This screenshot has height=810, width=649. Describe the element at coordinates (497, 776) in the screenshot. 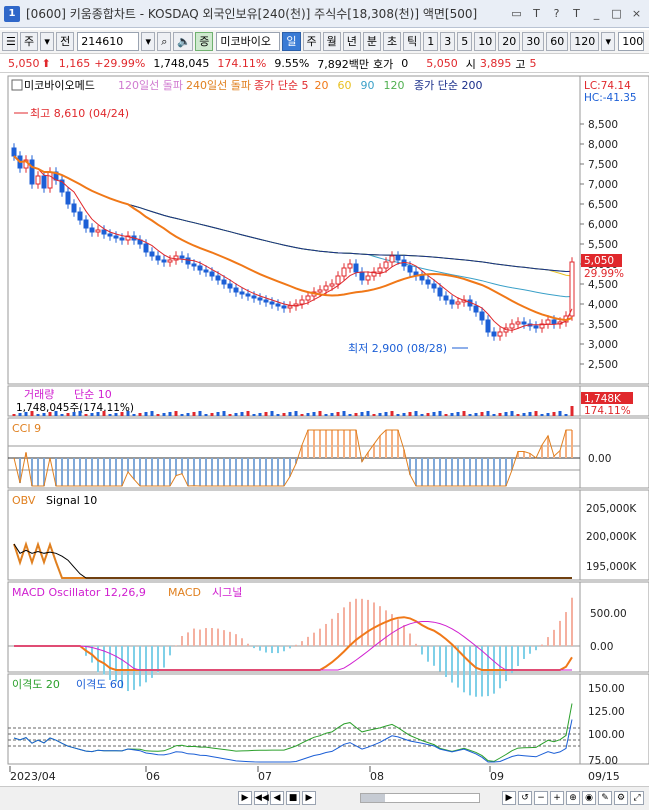

I see `x-axis-label: 09` at that location.